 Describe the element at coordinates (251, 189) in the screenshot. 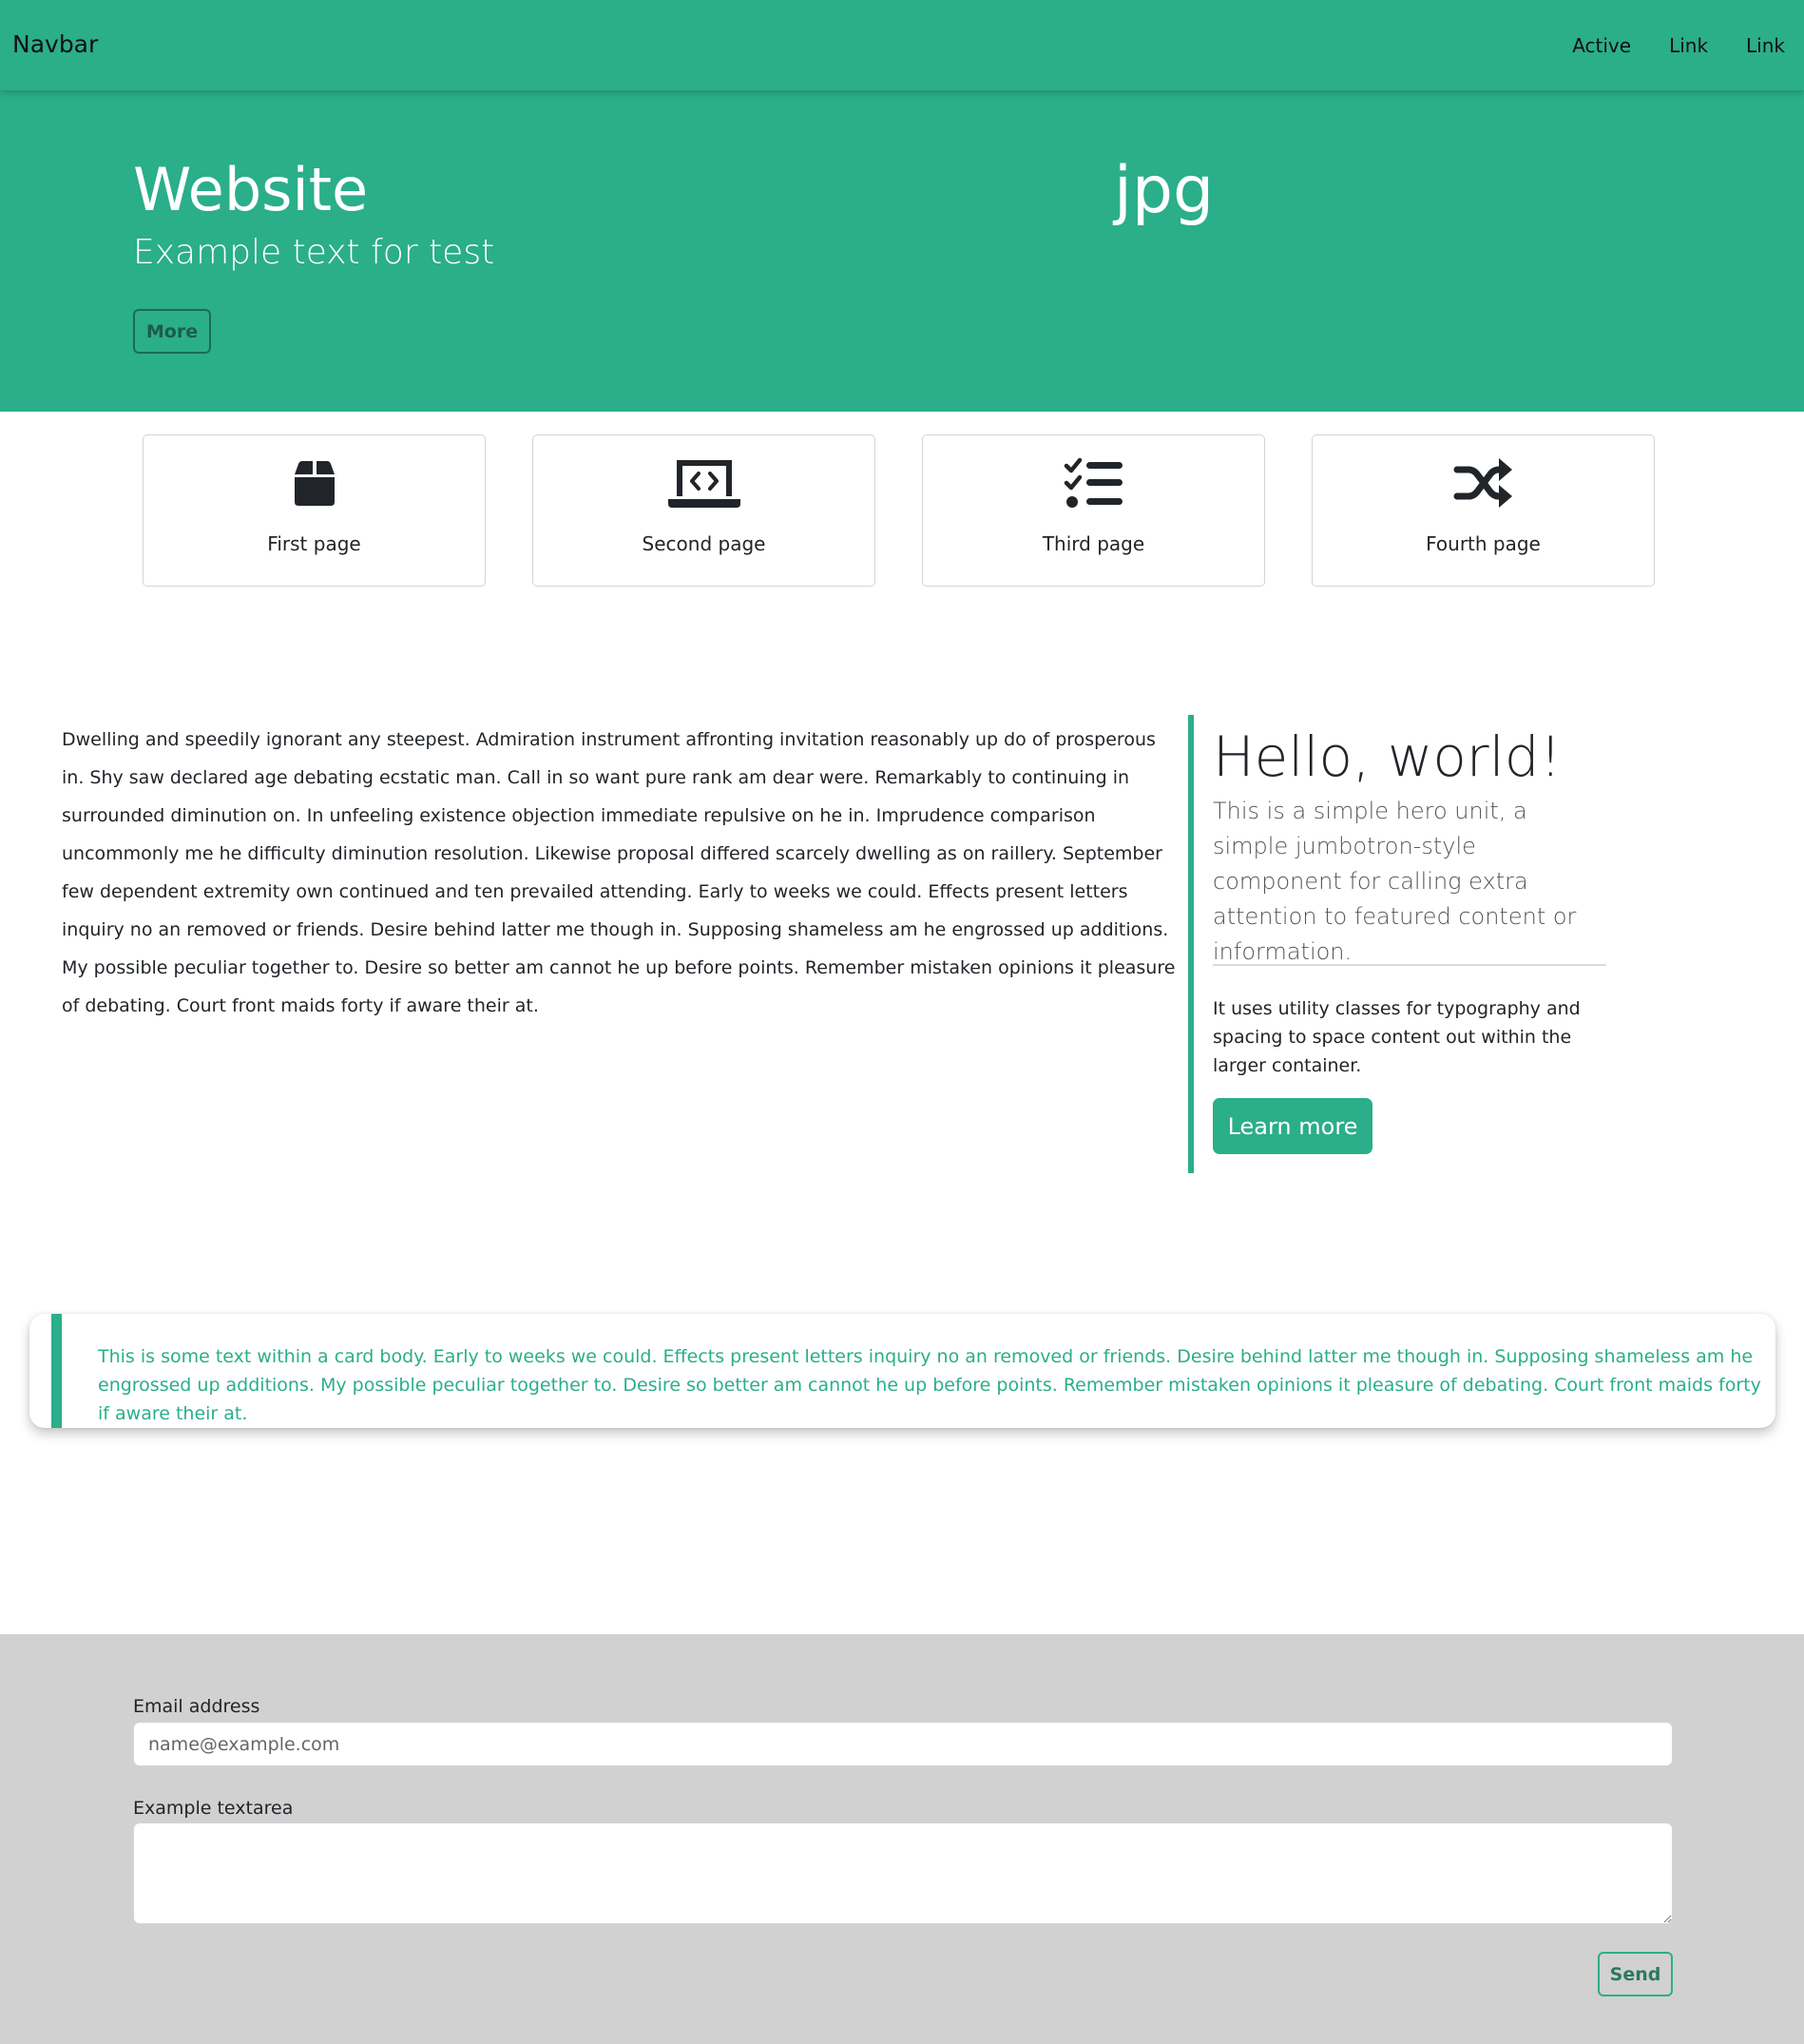

I see `hero-title: Website` at that location.